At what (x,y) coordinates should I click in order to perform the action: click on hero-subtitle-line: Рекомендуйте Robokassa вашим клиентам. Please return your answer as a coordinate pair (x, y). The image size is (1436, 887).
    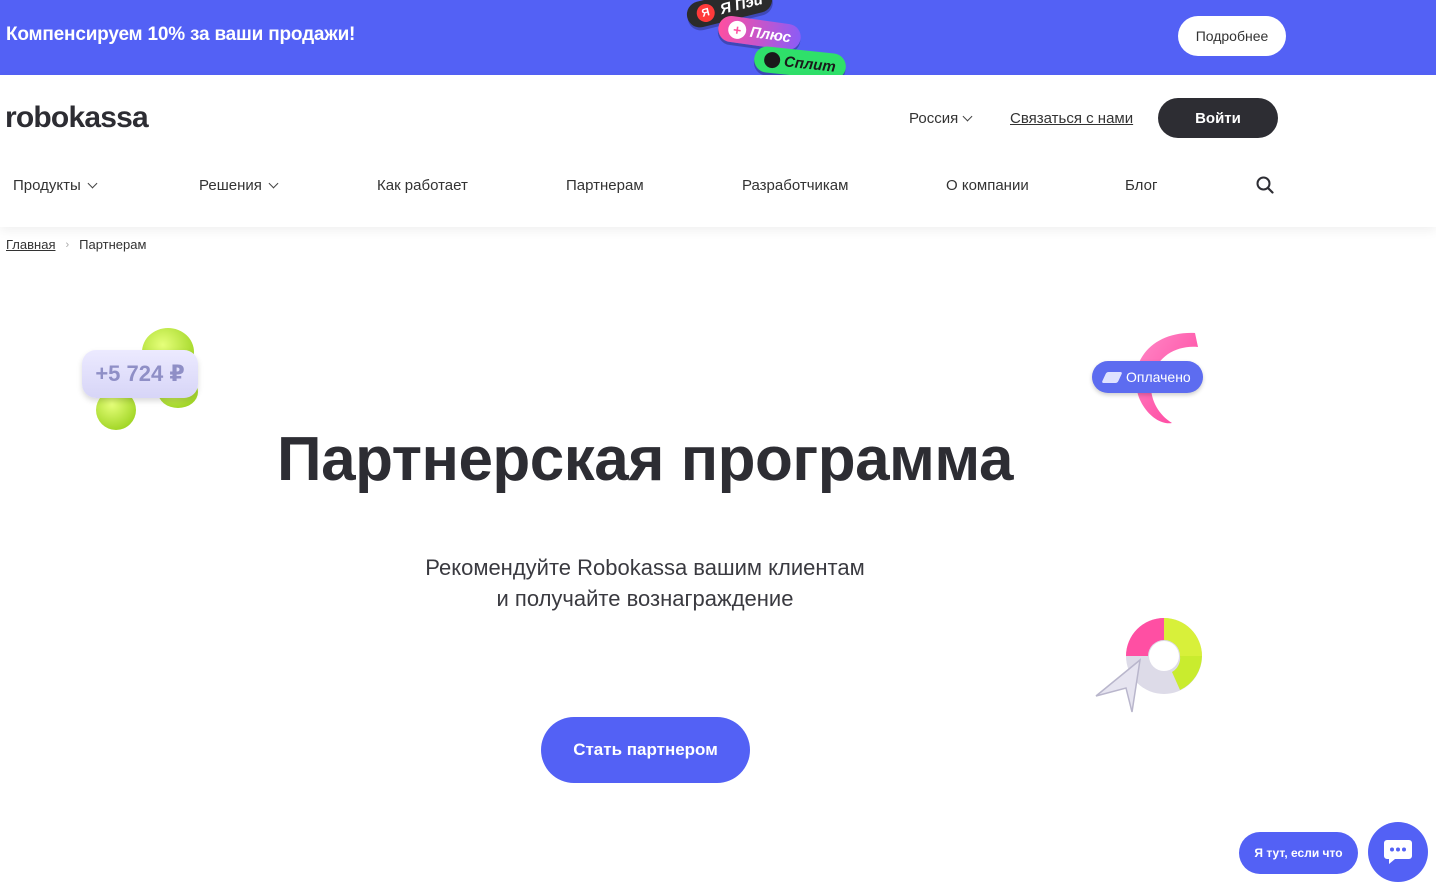
    Looking at the image, I should click on (645, 567).